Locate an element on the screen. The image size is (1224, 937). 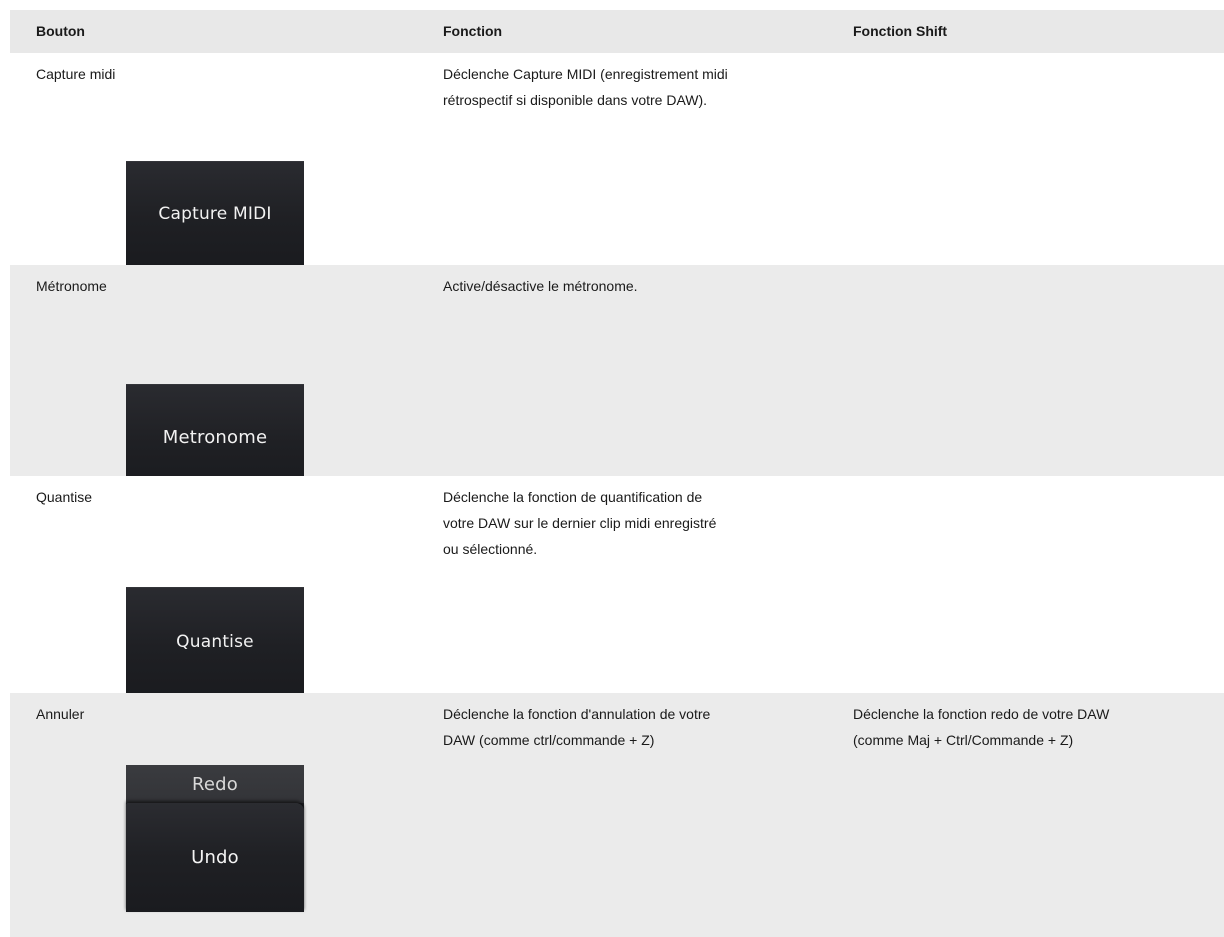
shift-function-line: Déclenche la fonction redo de votre DAW is located at coordinates (981, 714).